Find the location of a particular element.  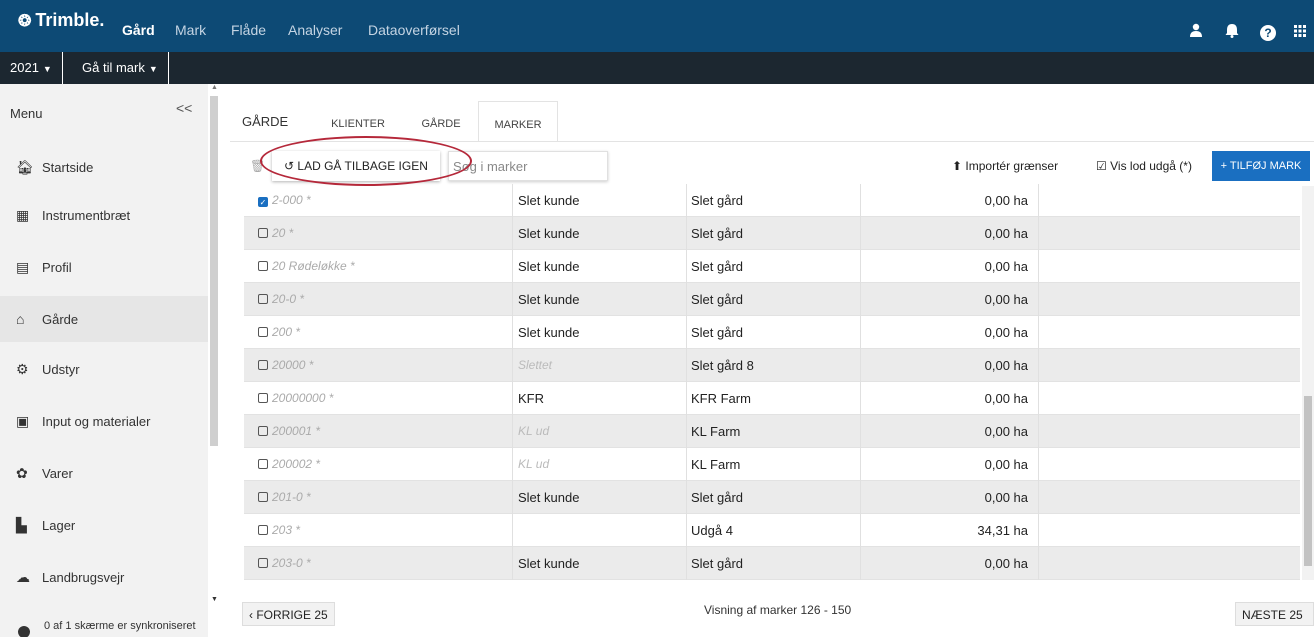

field-name: 20 Rødeløkke * is located at coordinates (313, 266).